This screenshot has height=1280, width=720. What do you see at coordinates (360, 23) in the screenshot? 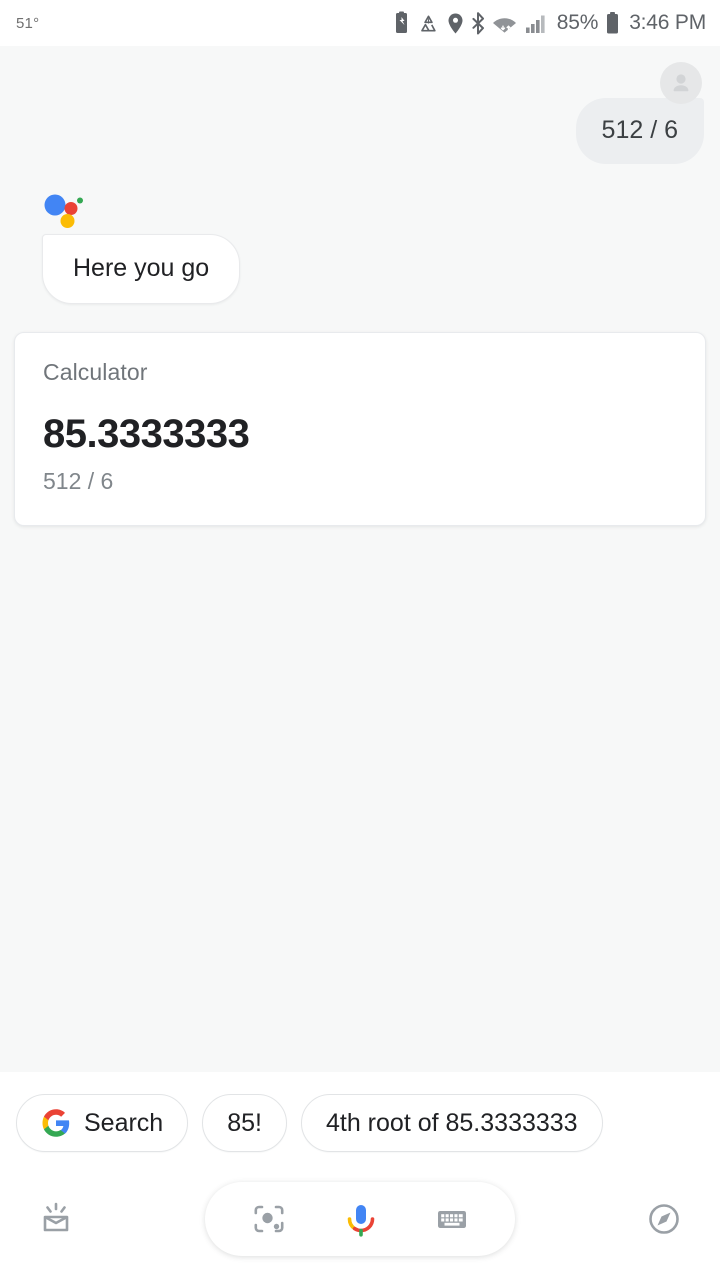
I see `status-bar: 51° 85% 3:46 PM` at bounding box center [360, 23].